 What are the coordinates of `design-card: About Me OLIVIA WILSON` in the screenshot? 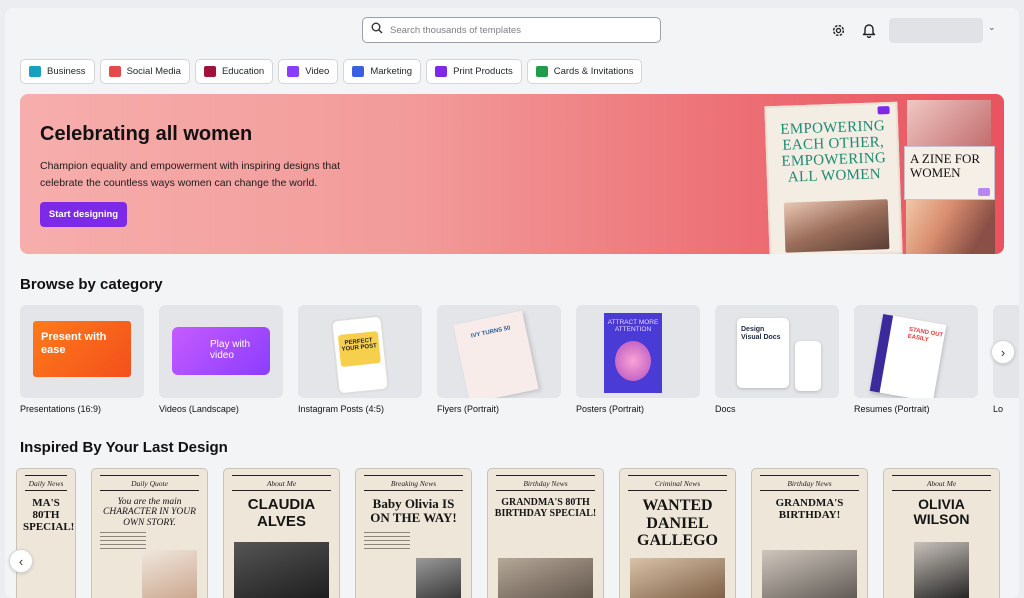 It's located at (941, 533).